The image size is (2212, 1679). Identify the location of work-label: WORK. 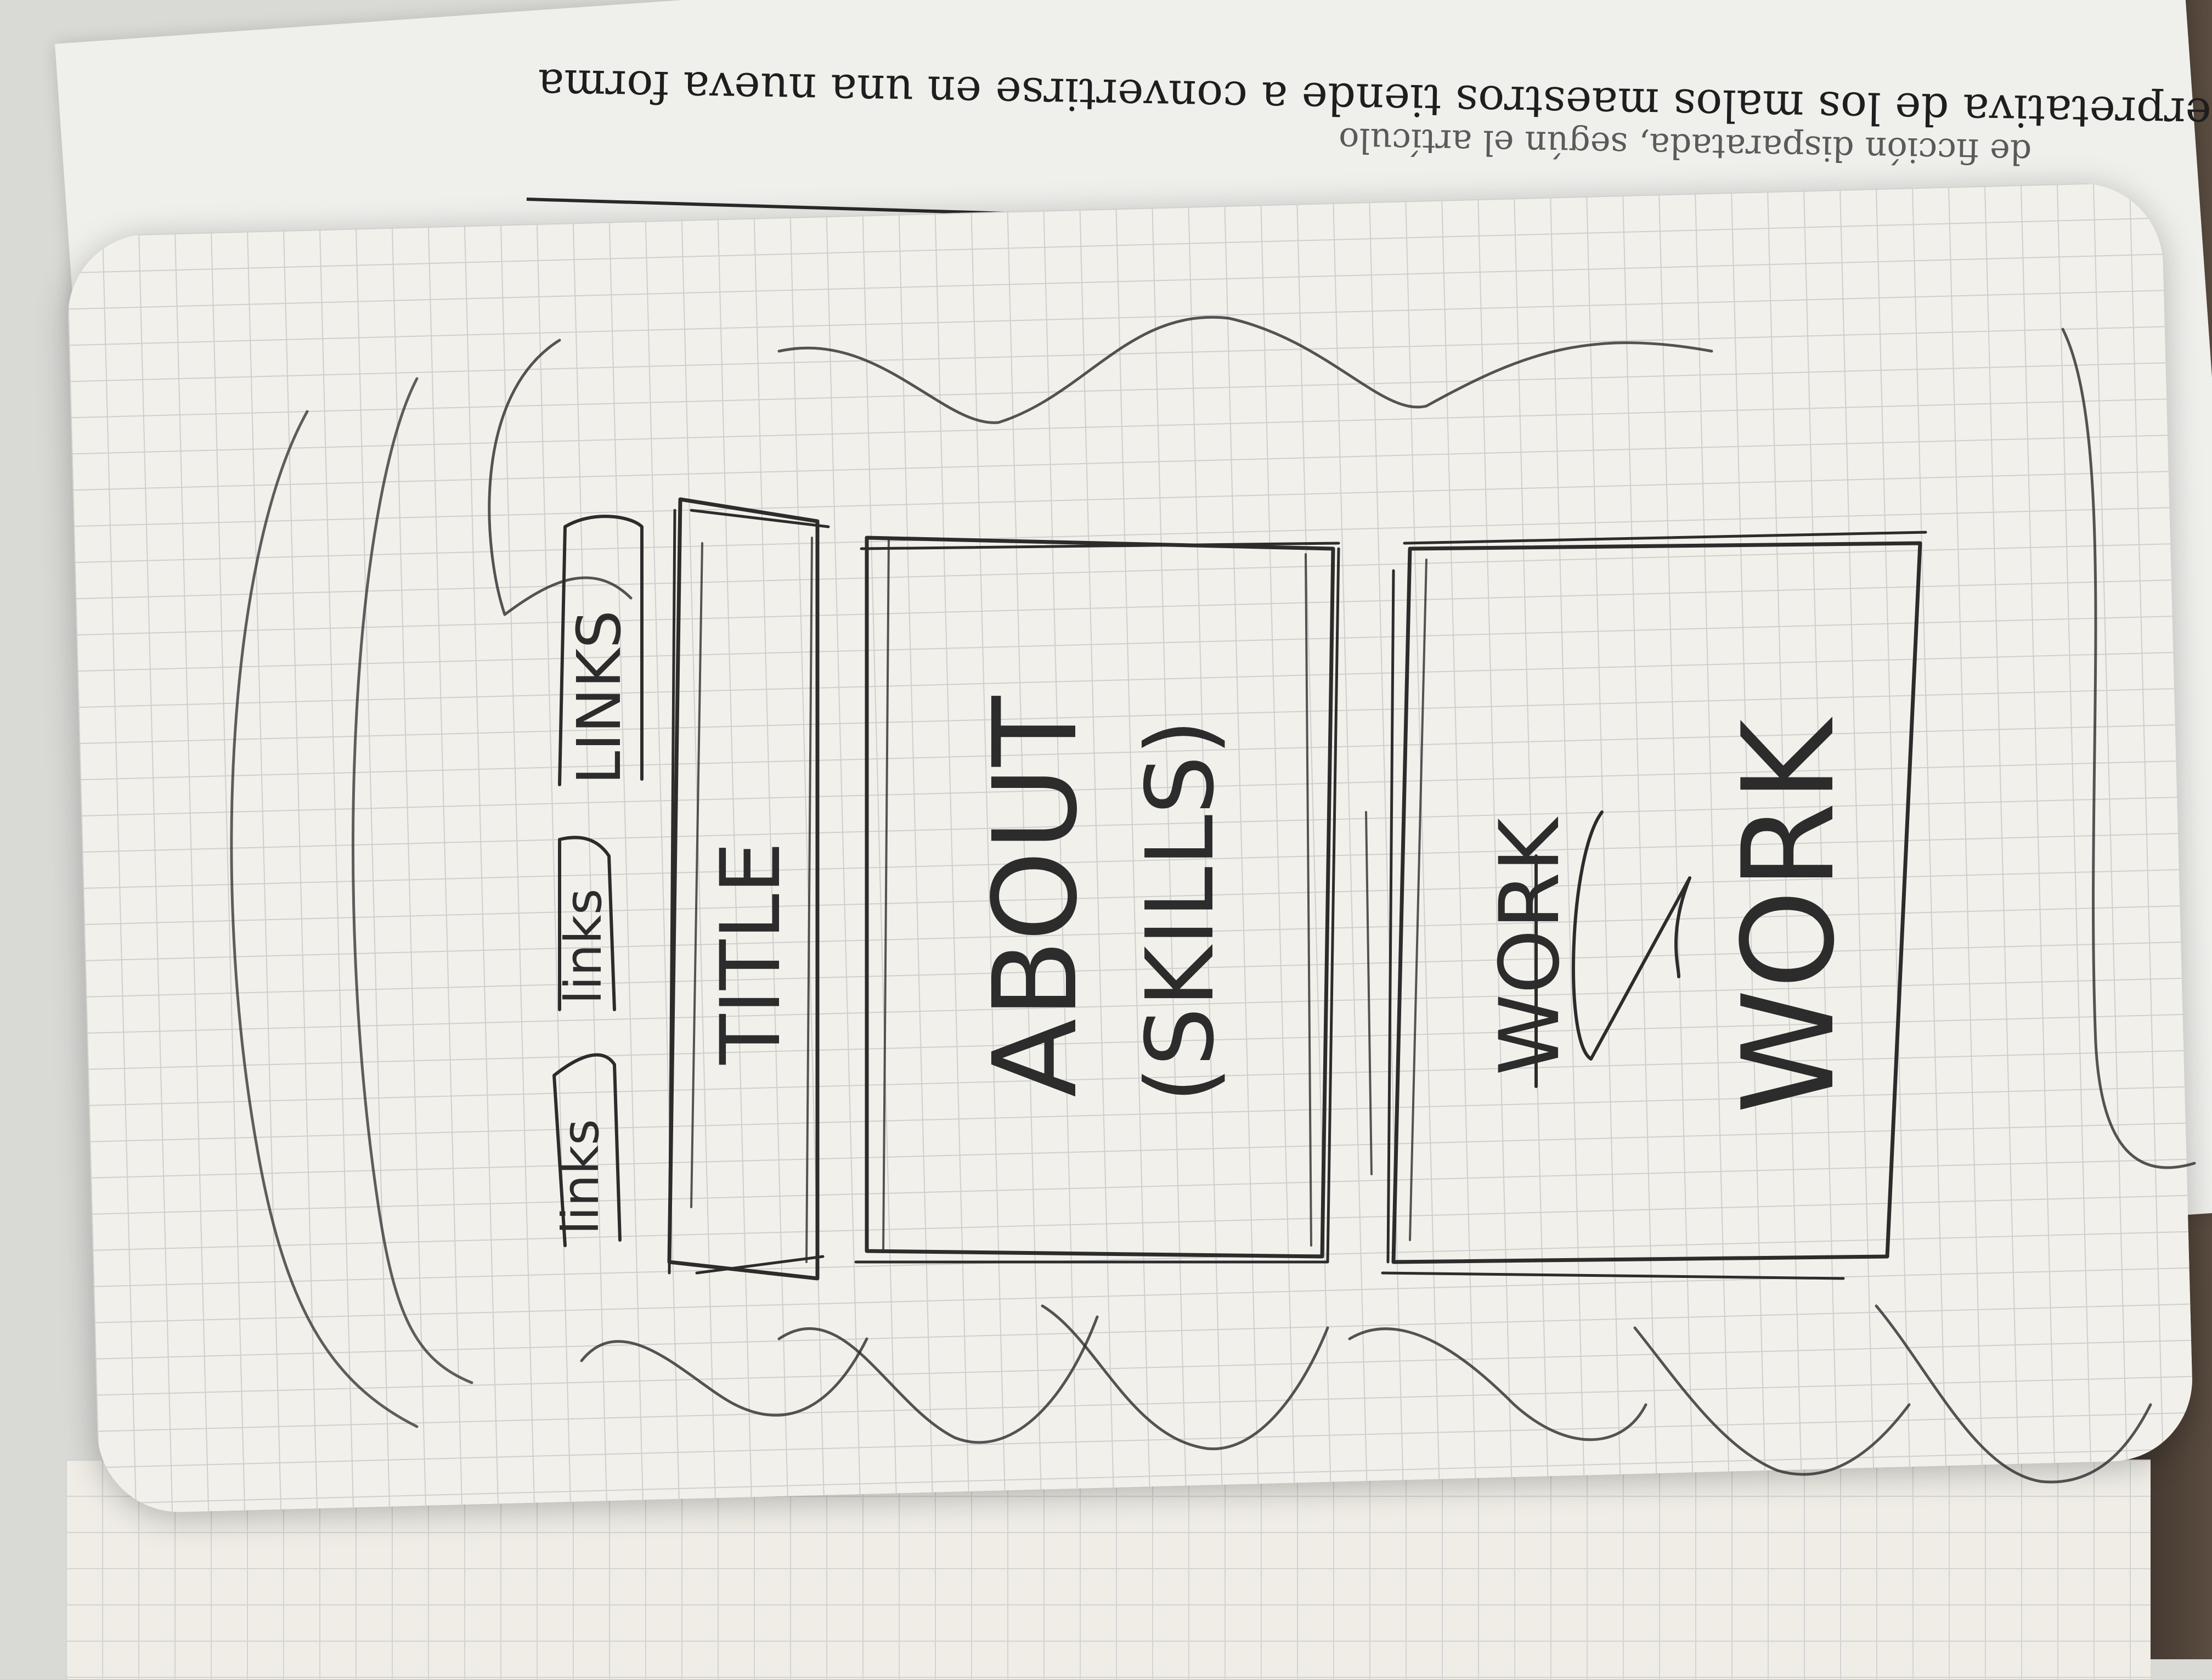
(1789, 916).